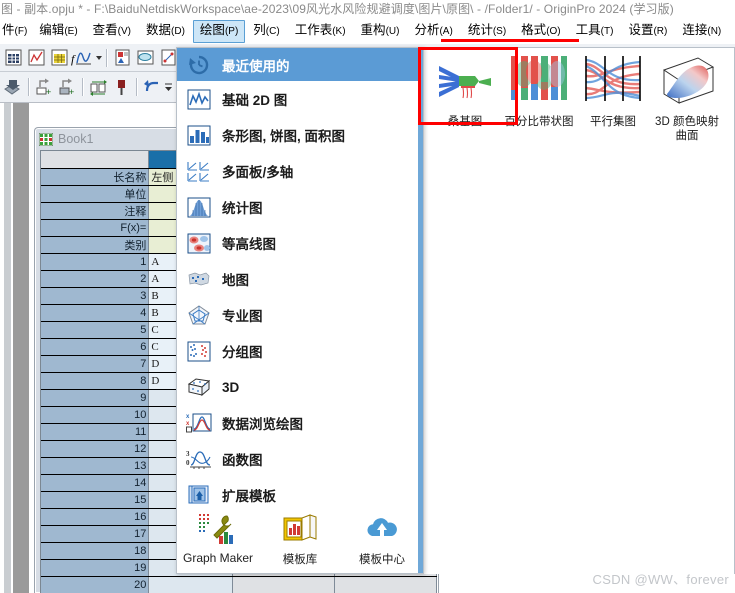  I want to click on row-label-category: 类别, so click(95, 245).